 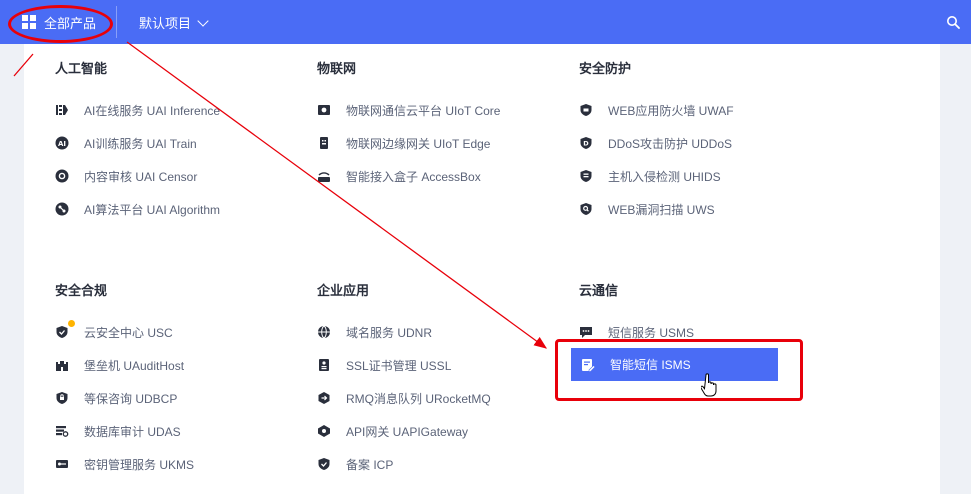 I want to click on top-nav-bar: 全部产品 默认项目, so click(x=485, y=22).